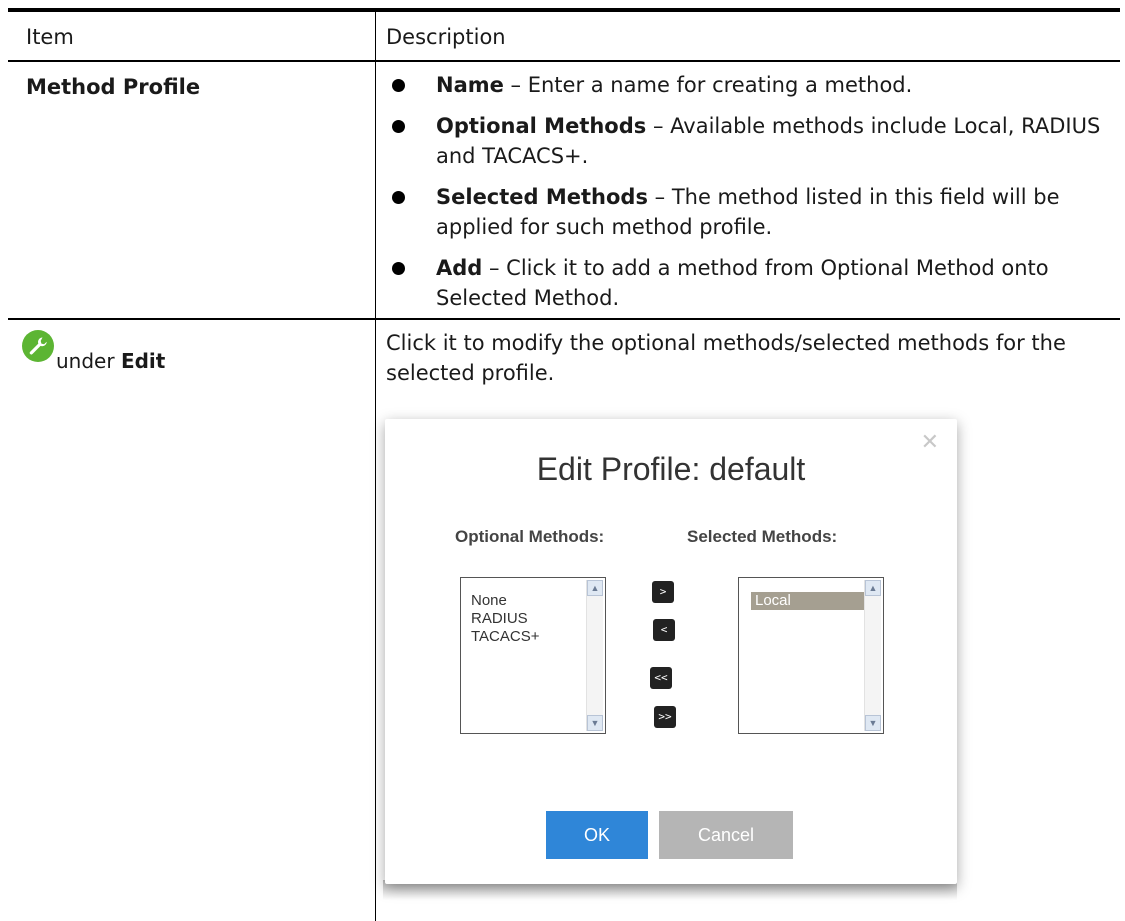 This screenshot has width=1125, height=921. What do you see at coordinates (664, 630) in the screenshot?
I see `move-left-button: <` at bounding box center [664, 630].